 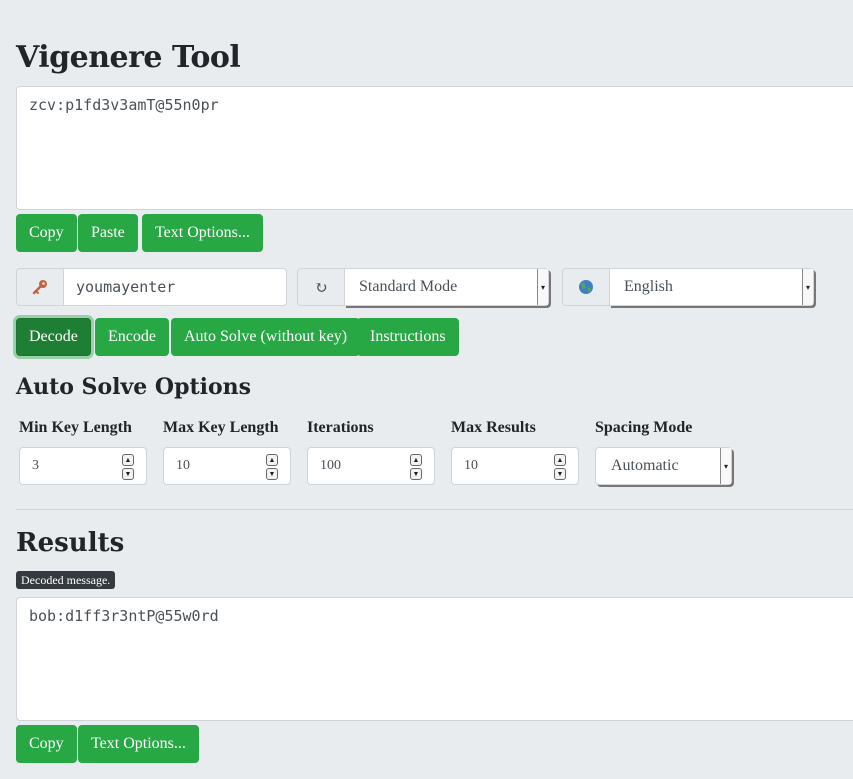 What do you see at coordinates (35, 465) in the screenshot?
I see `min-key-length-value: 3` at bounding box center [35, 465].